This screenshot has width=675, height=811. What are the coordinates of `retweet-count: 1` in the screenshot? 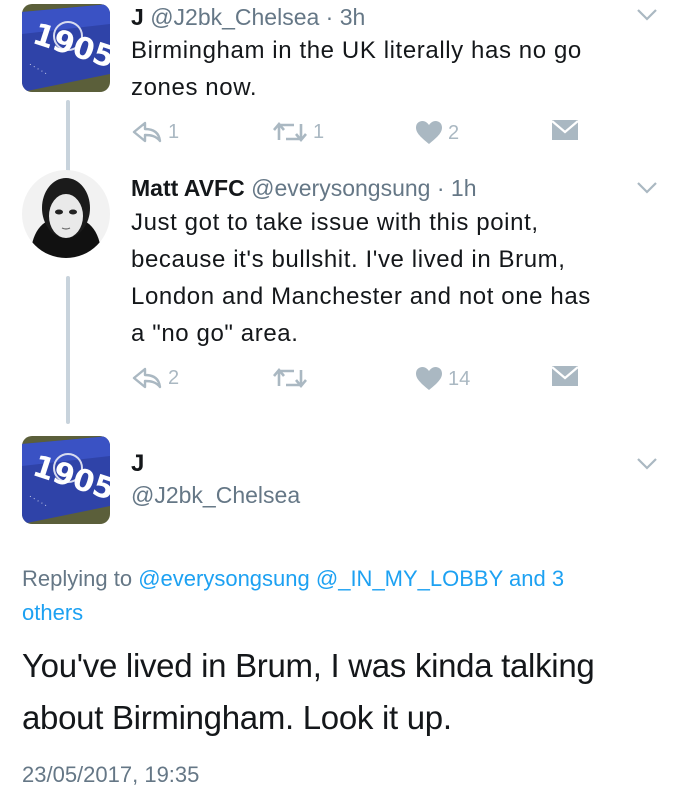 It's located at (319, 131).